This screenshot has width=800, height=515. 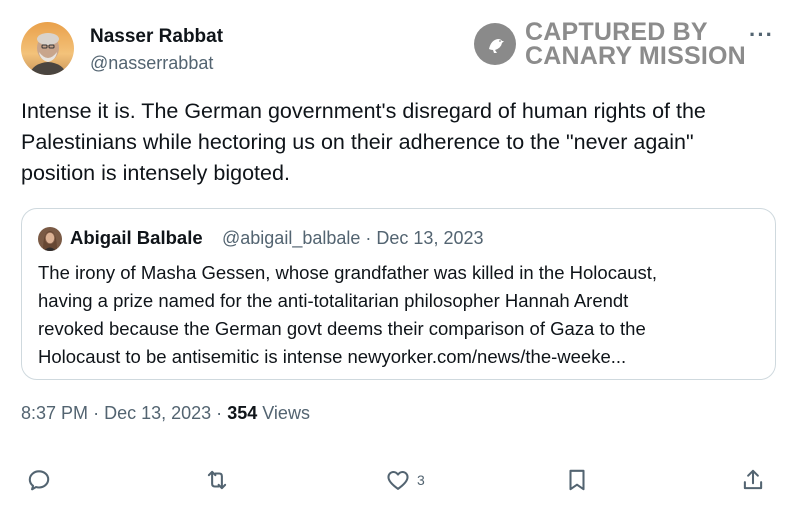 I want to click on reply-icon, so click(x=39, y=480).